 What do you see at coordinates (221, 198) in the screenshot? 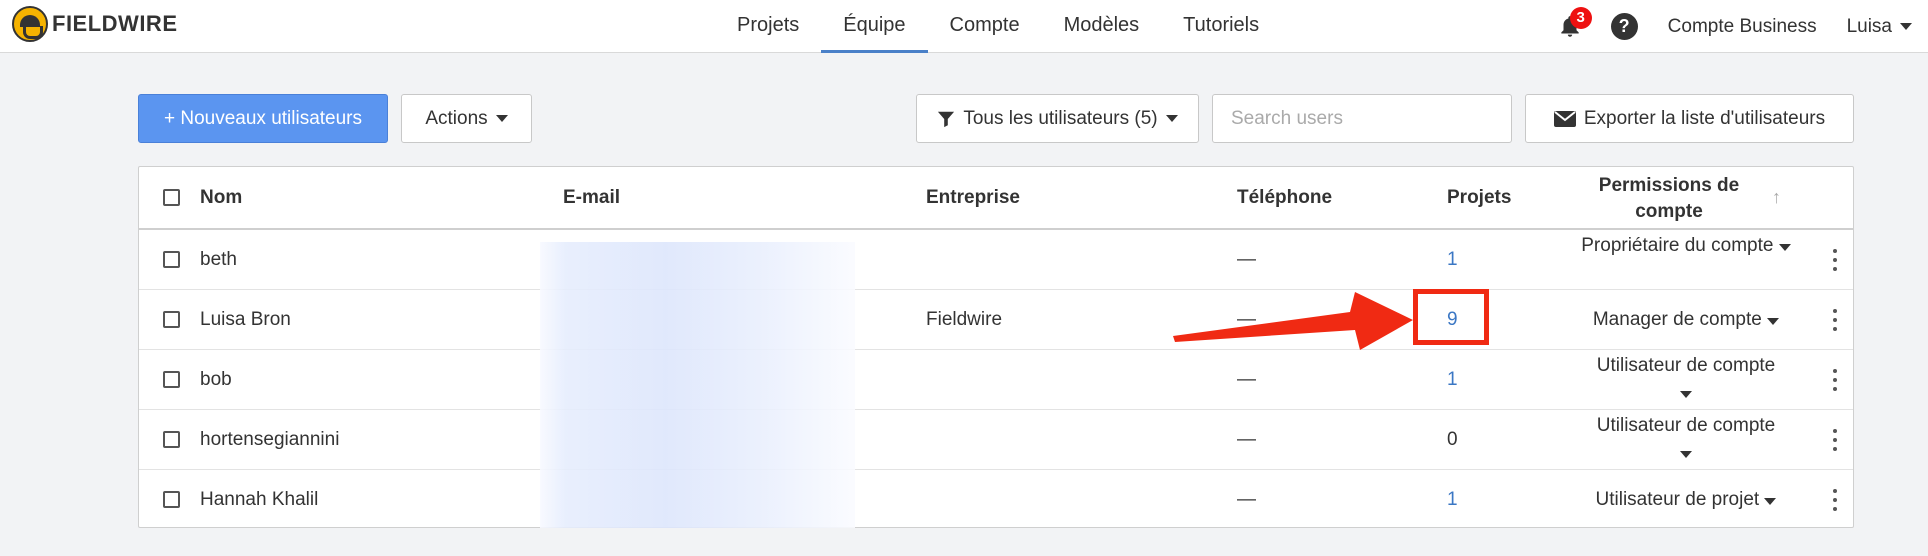
I see `column-header-name: Nom` at bounding box center [221, 198].